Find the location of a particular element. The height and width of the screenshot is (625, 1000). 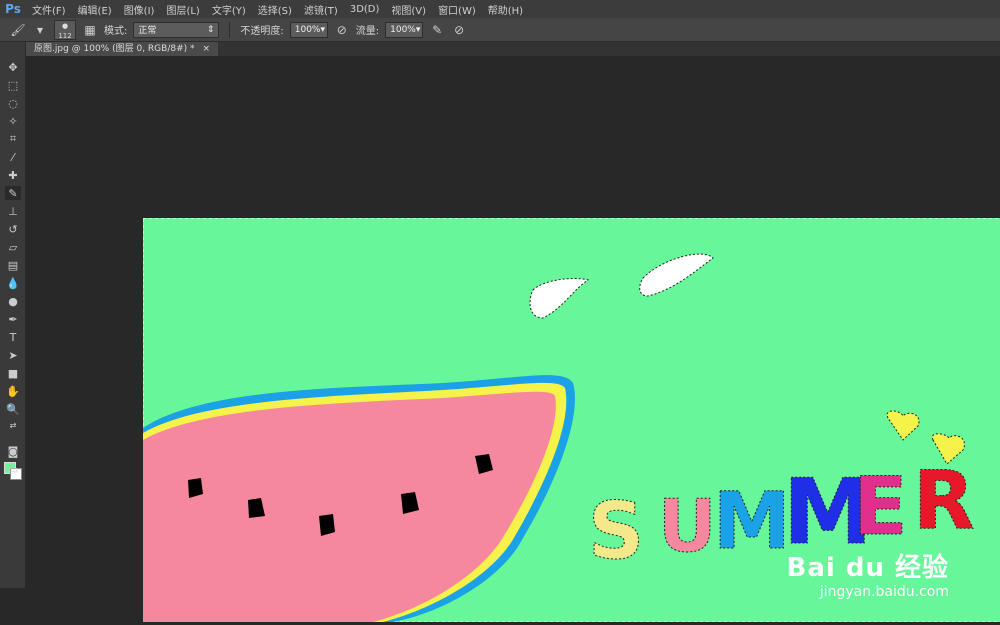

opacity-input: 100% ▾ is located at coordinates (308, 29).